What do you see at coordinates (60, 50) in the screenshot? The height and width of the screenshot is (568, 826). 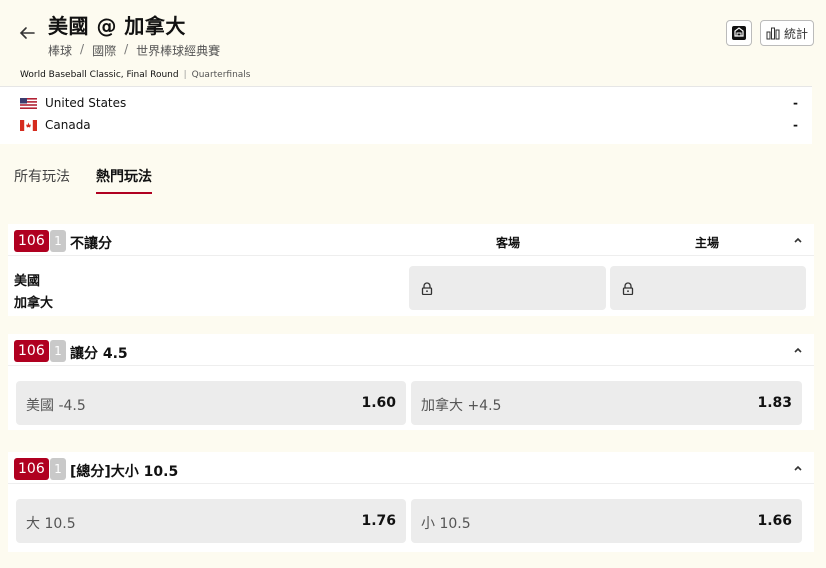 I see `breadcrumb-item-sport: 棒球` at bounding box center [60, 50].